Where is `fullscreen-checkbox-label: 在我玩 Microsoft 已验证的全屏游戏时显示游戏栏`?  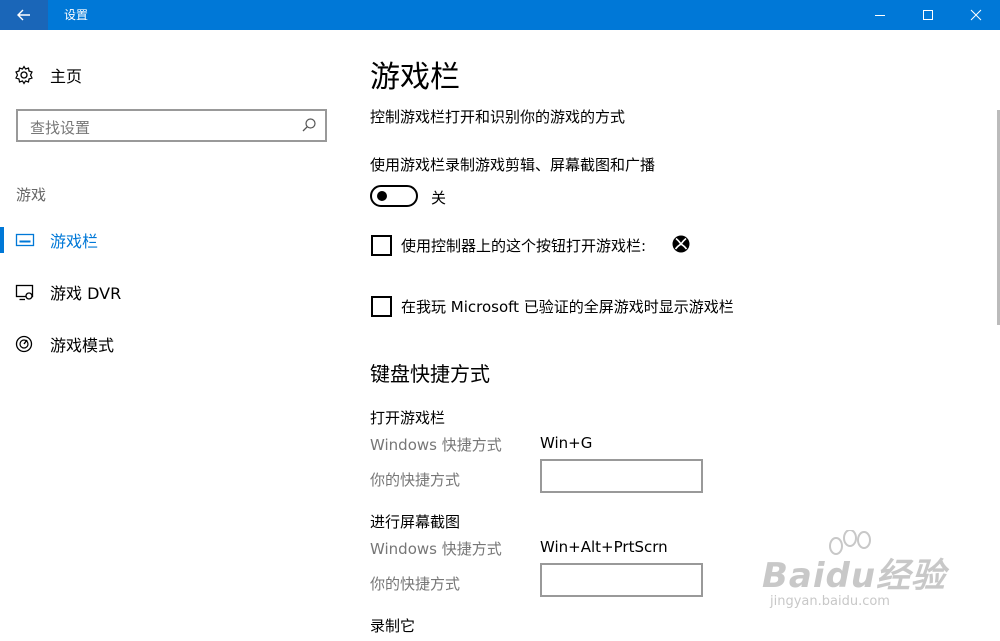
fullscreen-checkbox-label: 在我玩 Microsoft 已验证的全屏游戏时显示游戏栏 is located at coordinates (567, 307).